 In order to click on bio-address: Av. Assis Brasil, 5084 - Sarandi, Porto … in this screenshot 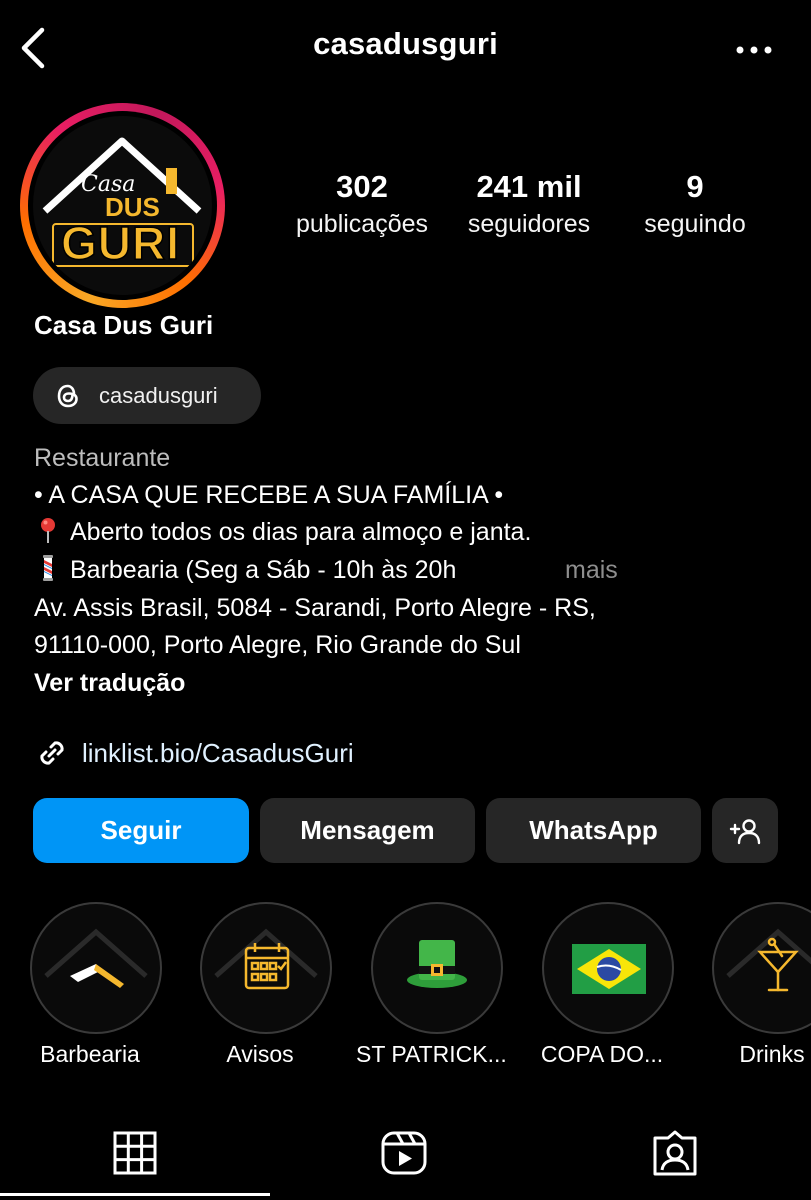, I will do `click(315, 609)`.